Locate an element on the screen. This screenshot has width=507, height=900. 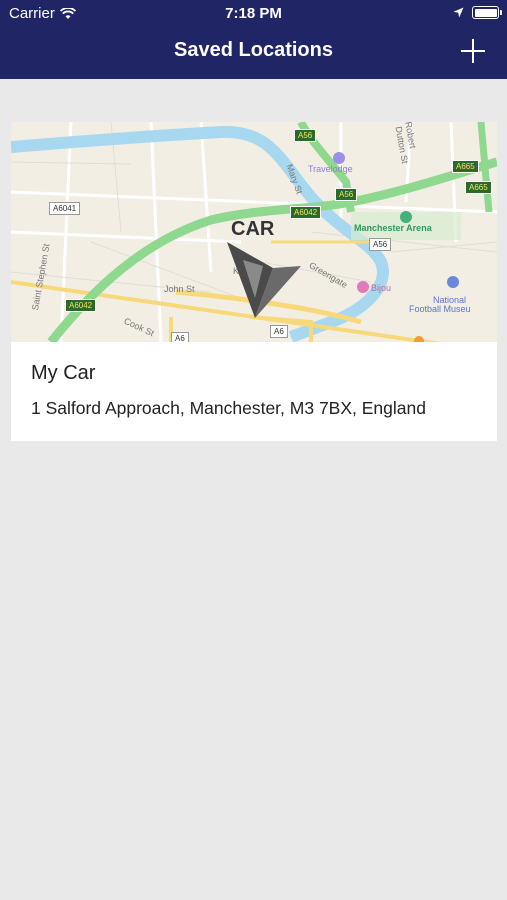
map-label-bijou: Bijou is located at coordinates (381, 288).